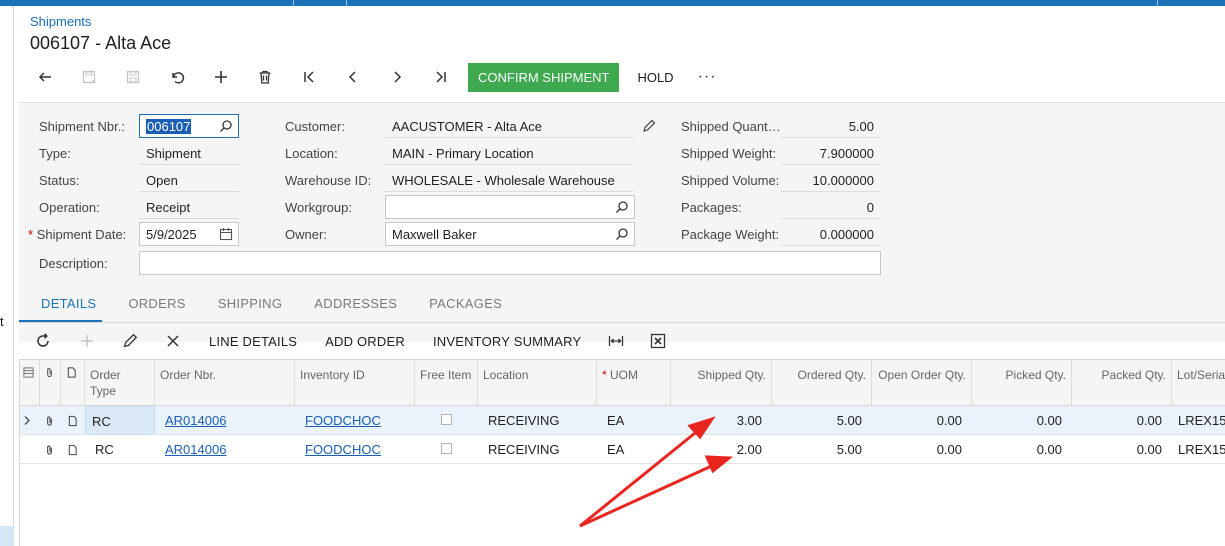  I want to click on annotation-arrows, so click(656, 472).